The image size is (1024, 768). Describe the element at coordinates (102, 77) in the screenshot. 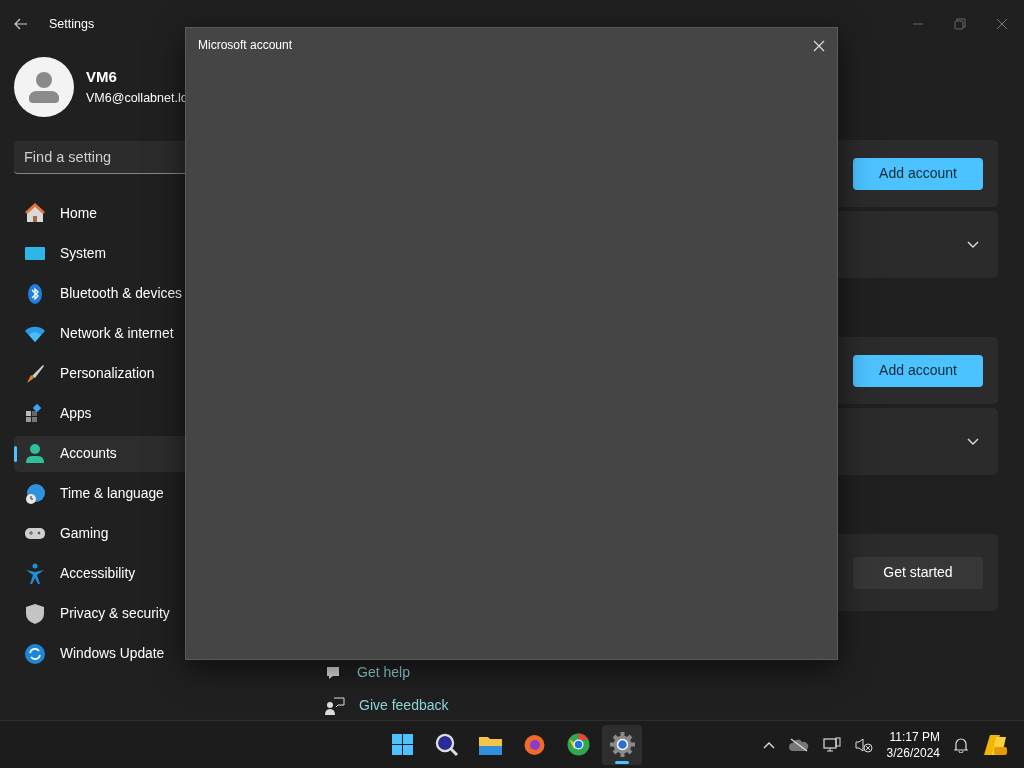

I see `user-name: VM6` at that location.